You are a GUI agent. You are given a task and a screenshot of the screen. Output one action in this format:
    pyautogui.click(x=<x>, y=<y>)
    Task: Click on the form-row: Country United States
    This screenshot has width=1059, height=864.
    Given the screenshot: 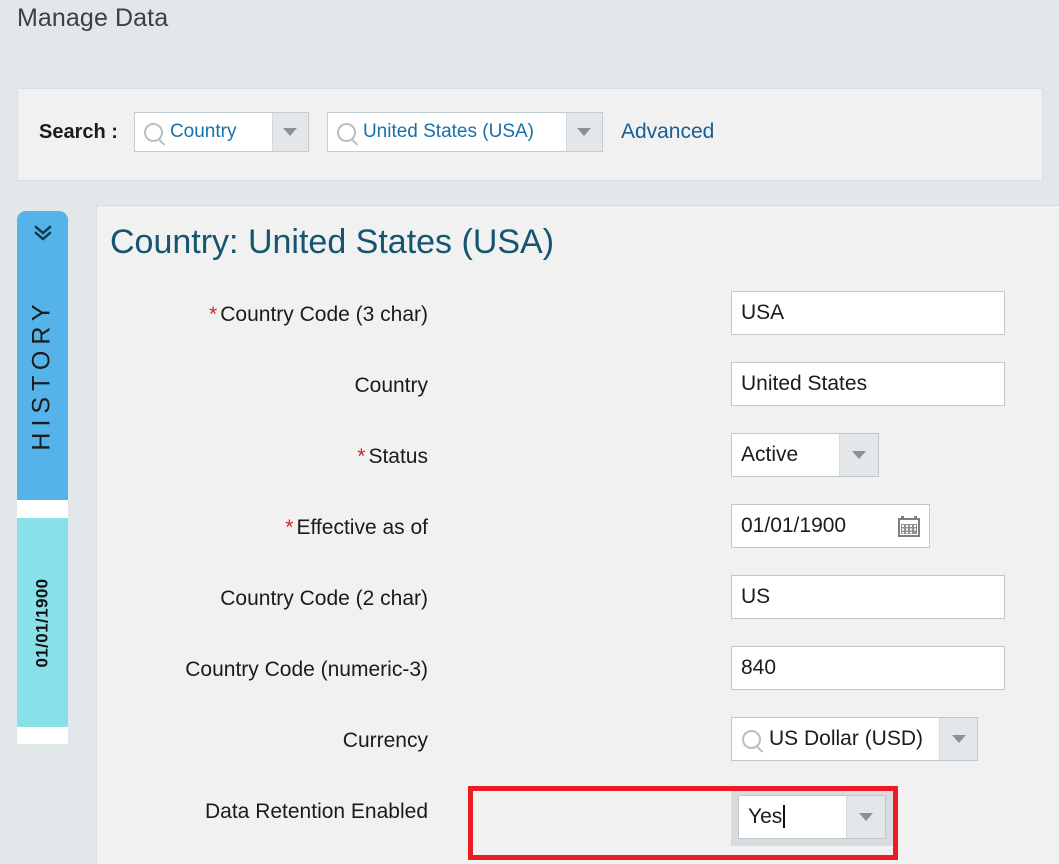 What is the action you would take?
    pyautogui.click(x=578, y=397)
    